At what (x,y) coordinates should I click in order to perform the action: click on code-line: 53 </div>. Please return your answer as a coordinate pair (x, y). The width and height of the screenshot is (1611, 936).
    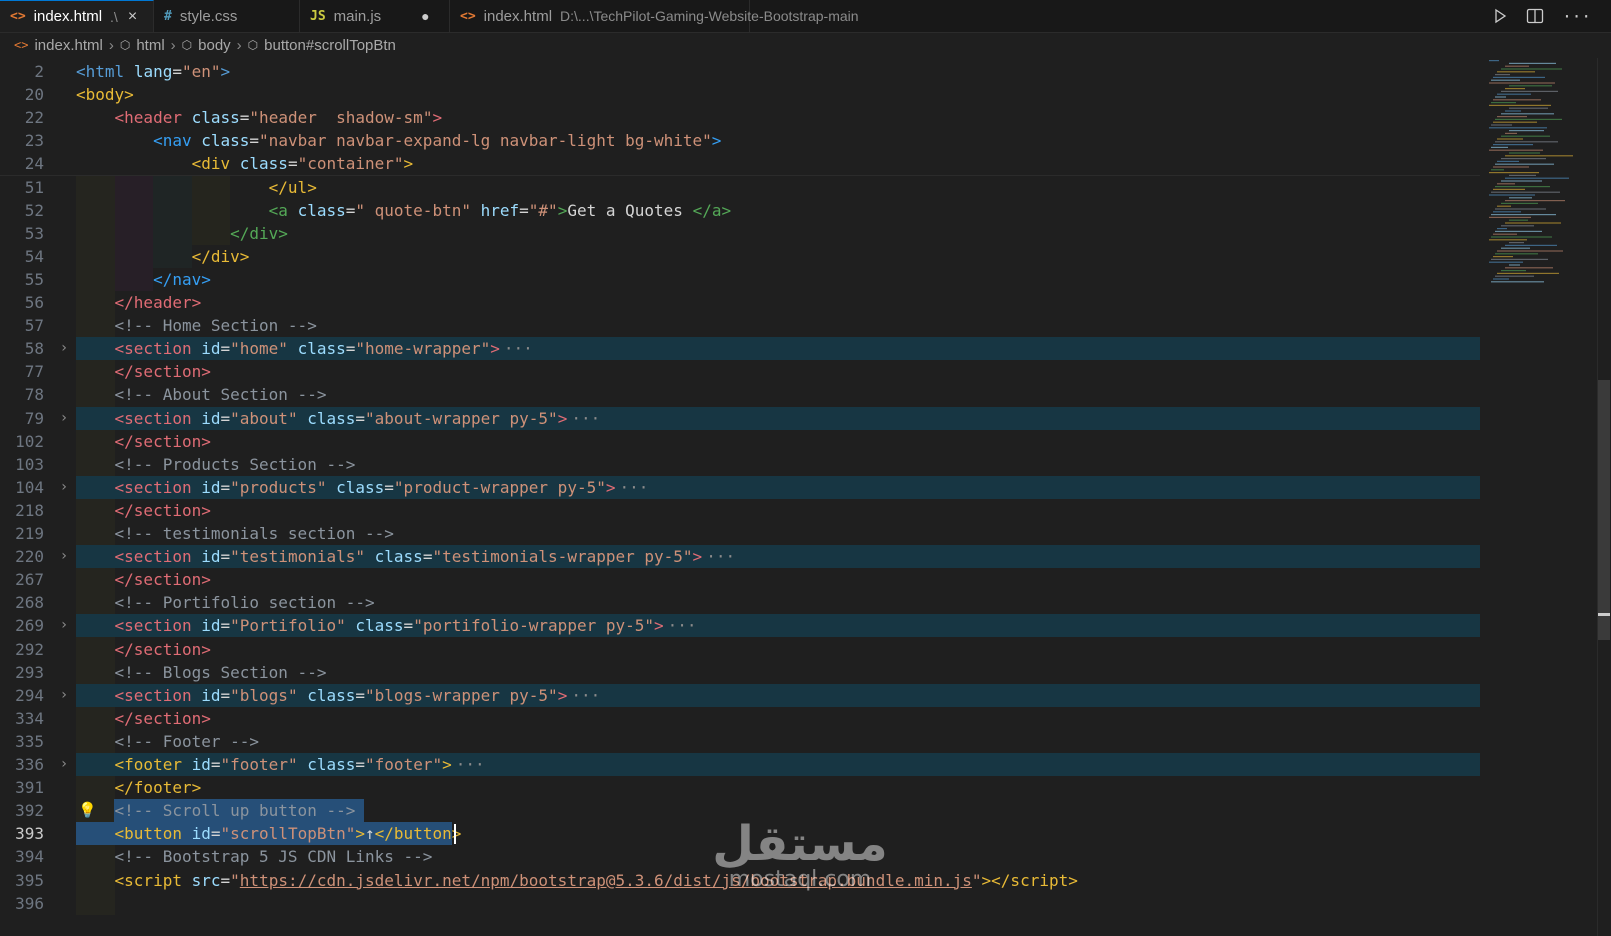
    Looking at the image, I should click on (740, 233).